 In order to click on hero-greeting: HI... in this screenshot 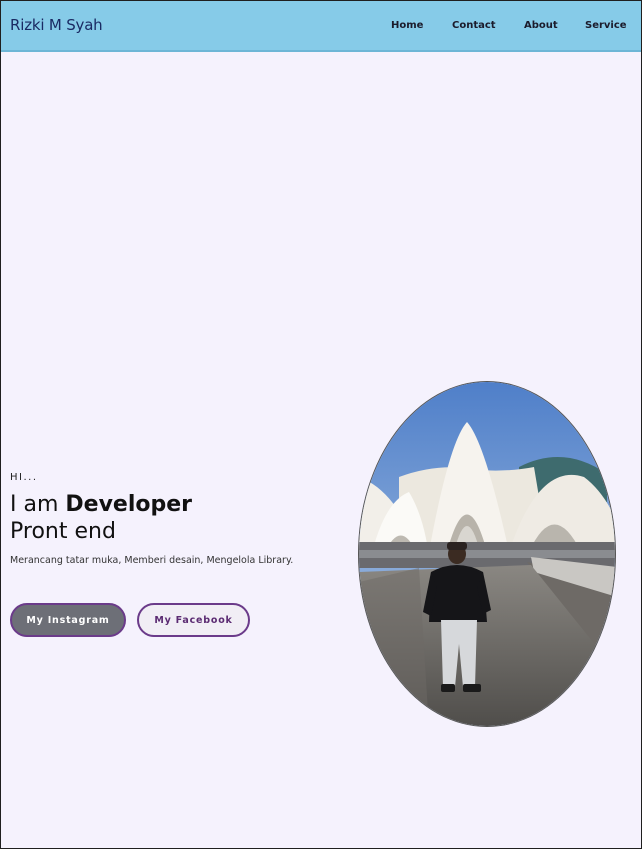, I will do `click(24, 477)`.